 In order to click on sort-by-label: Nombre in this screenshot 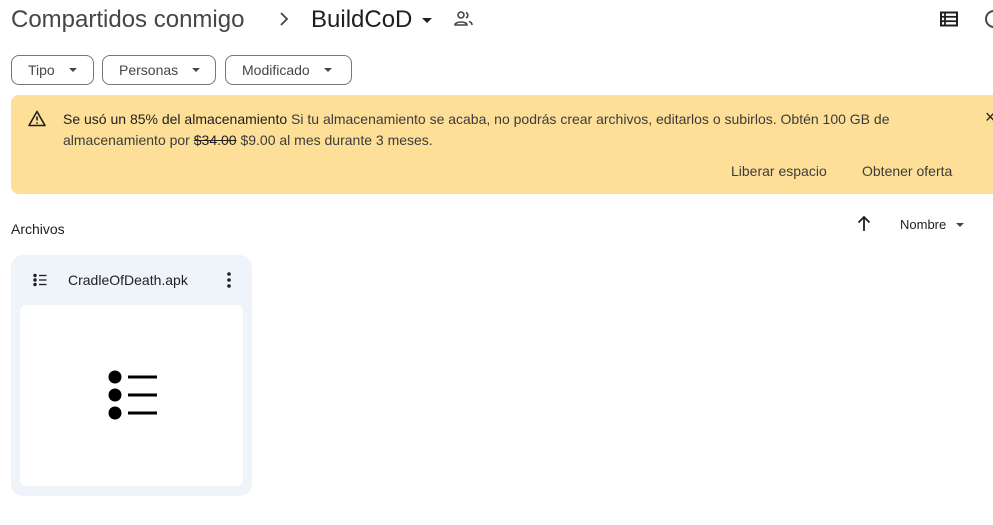, I will do `click(923, 224)`.